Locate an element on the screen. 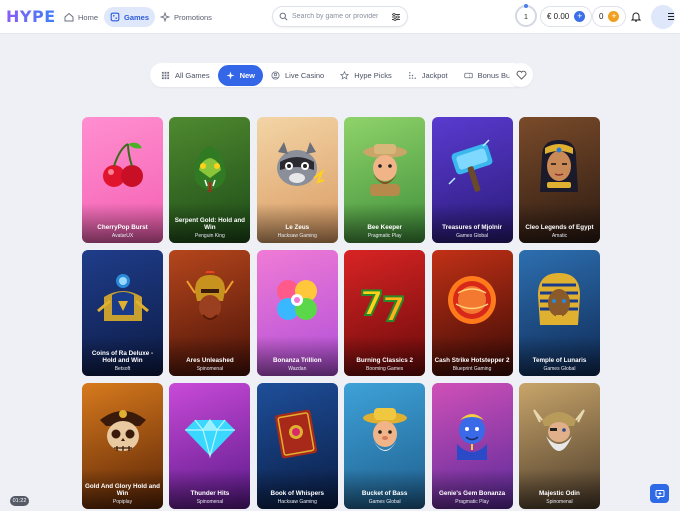  tab-label: Live Casino is located at coordinates (305, 75).